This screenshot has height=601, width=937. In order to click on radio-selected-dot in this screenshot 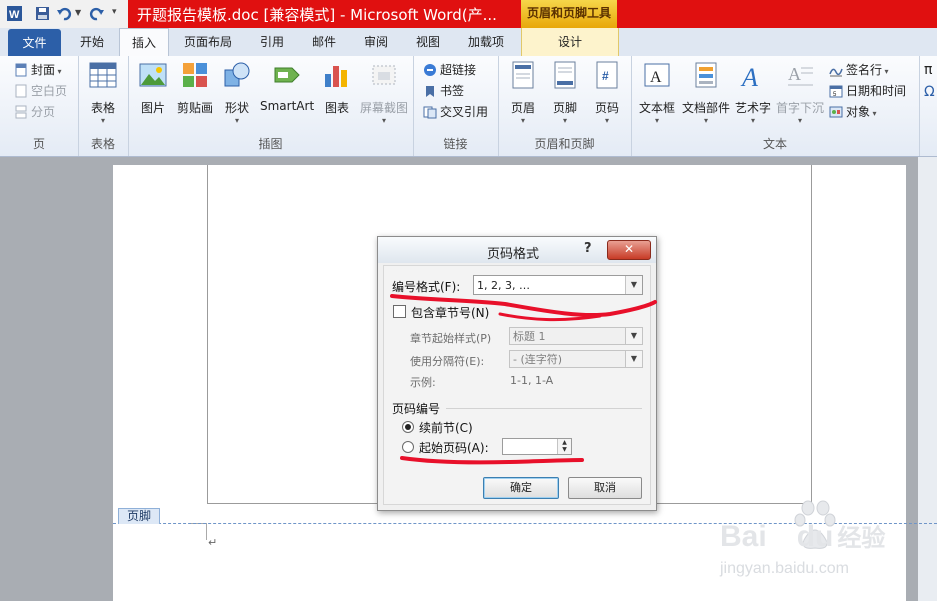, I will do `click(408, 427)`.